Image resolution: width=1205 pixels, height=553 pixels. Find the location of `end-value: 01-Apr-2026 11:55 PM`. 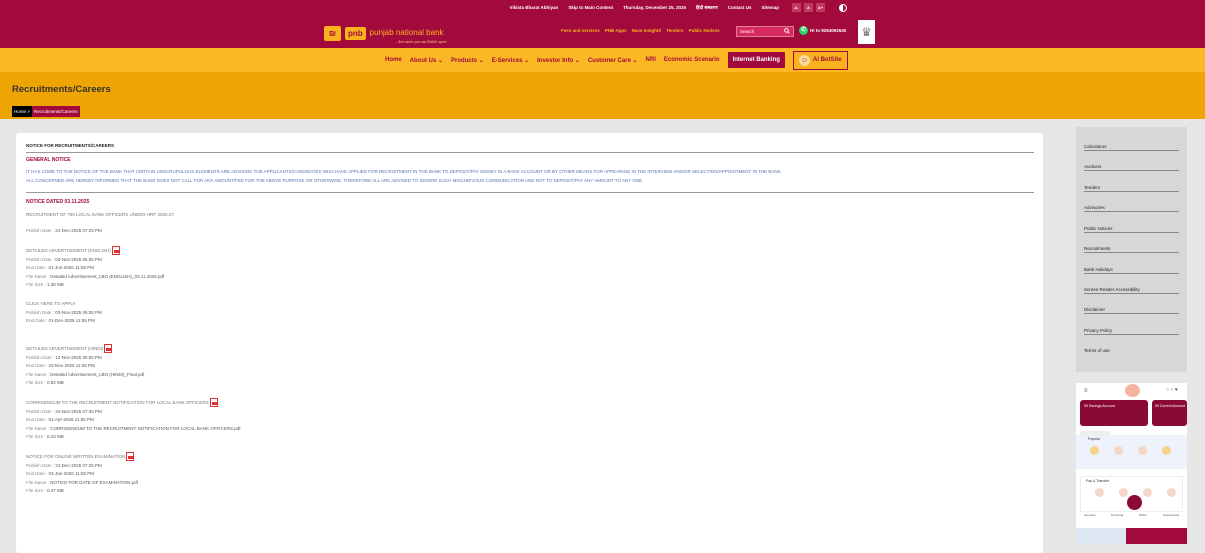

end-value: 01-Apr-2026 11:55 PM is located at coordinates (71, 419).